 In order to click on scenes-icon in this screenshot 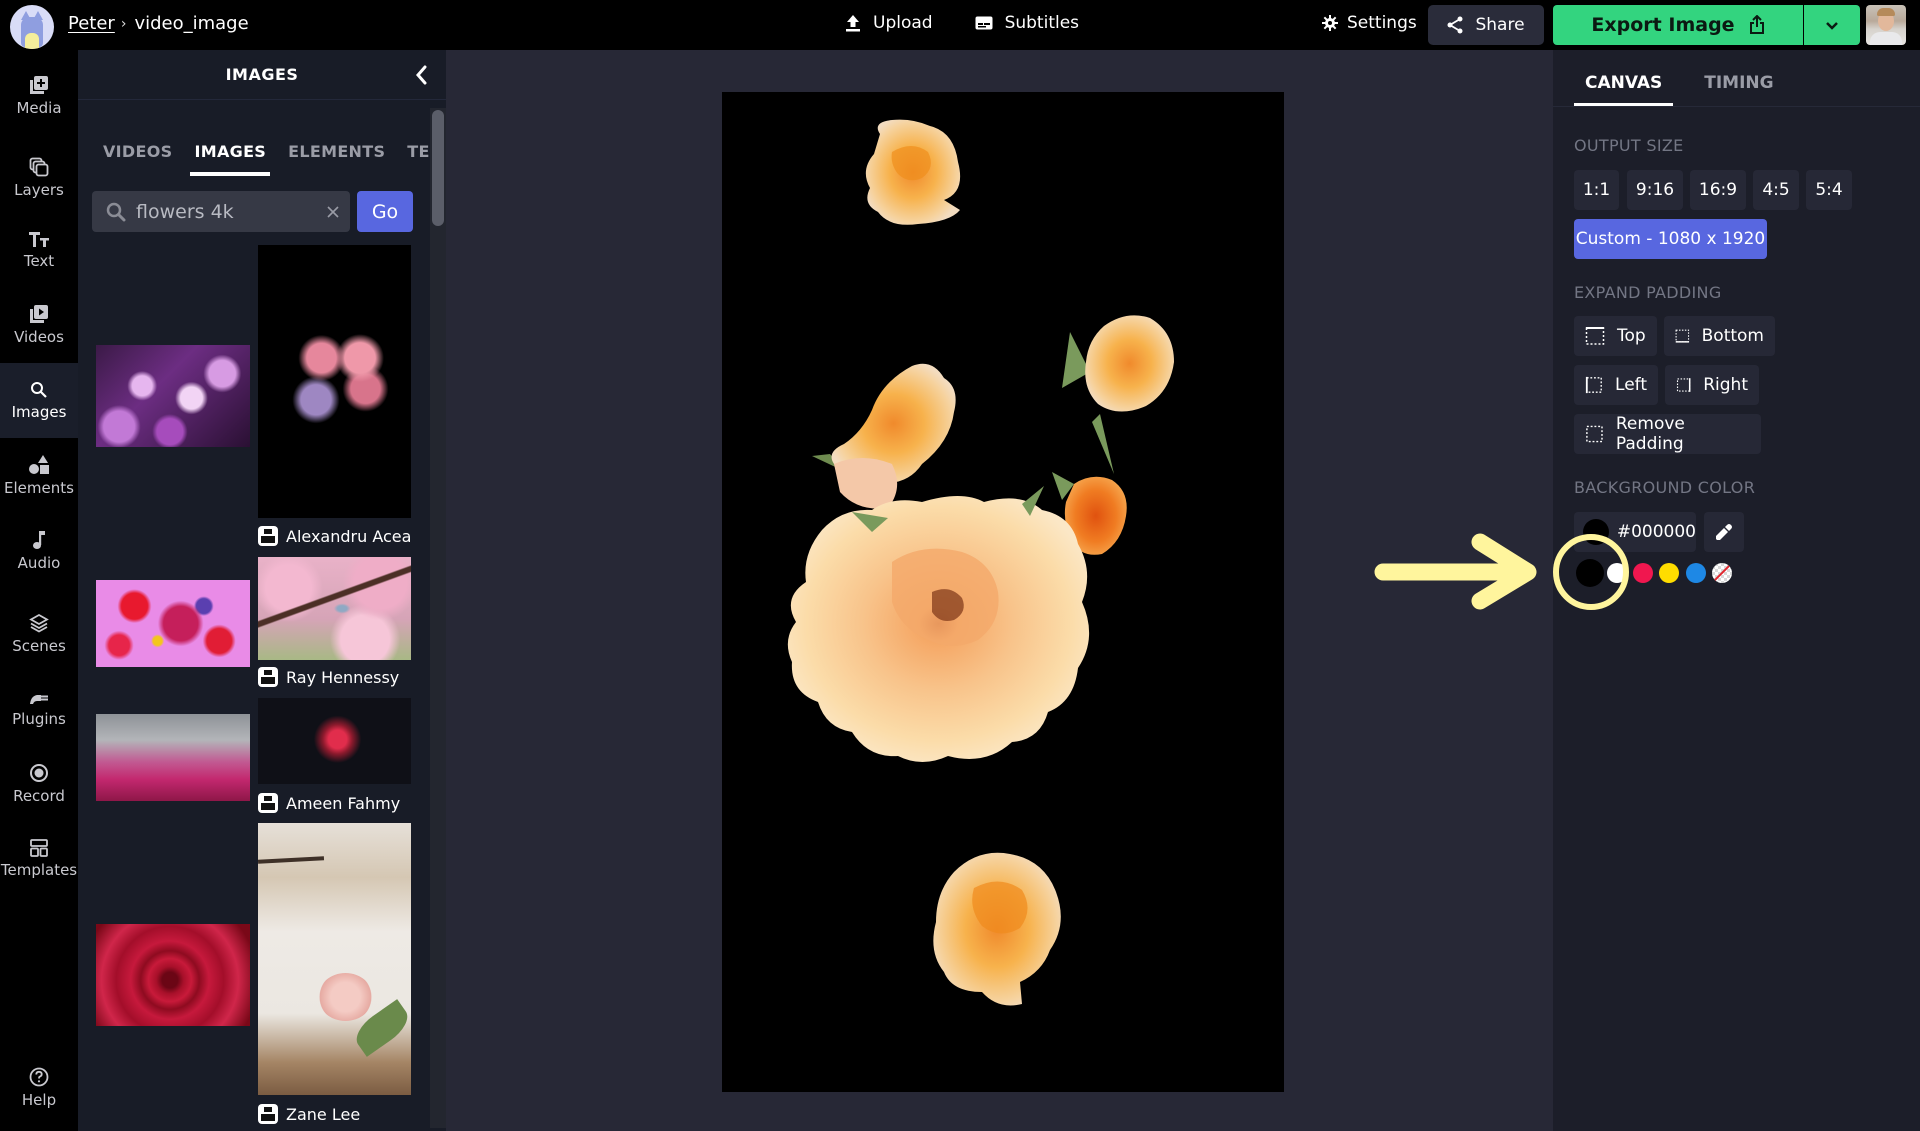, I will do `click(39, 623)`.